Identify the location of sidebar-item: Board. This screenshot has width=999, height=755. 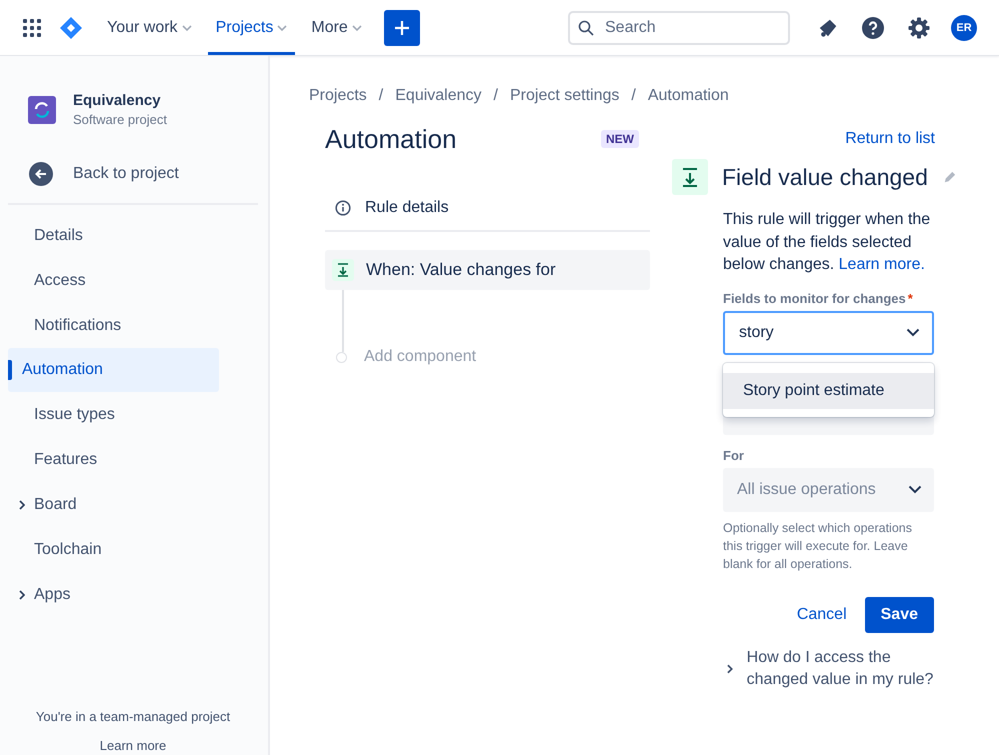
(133, 504).